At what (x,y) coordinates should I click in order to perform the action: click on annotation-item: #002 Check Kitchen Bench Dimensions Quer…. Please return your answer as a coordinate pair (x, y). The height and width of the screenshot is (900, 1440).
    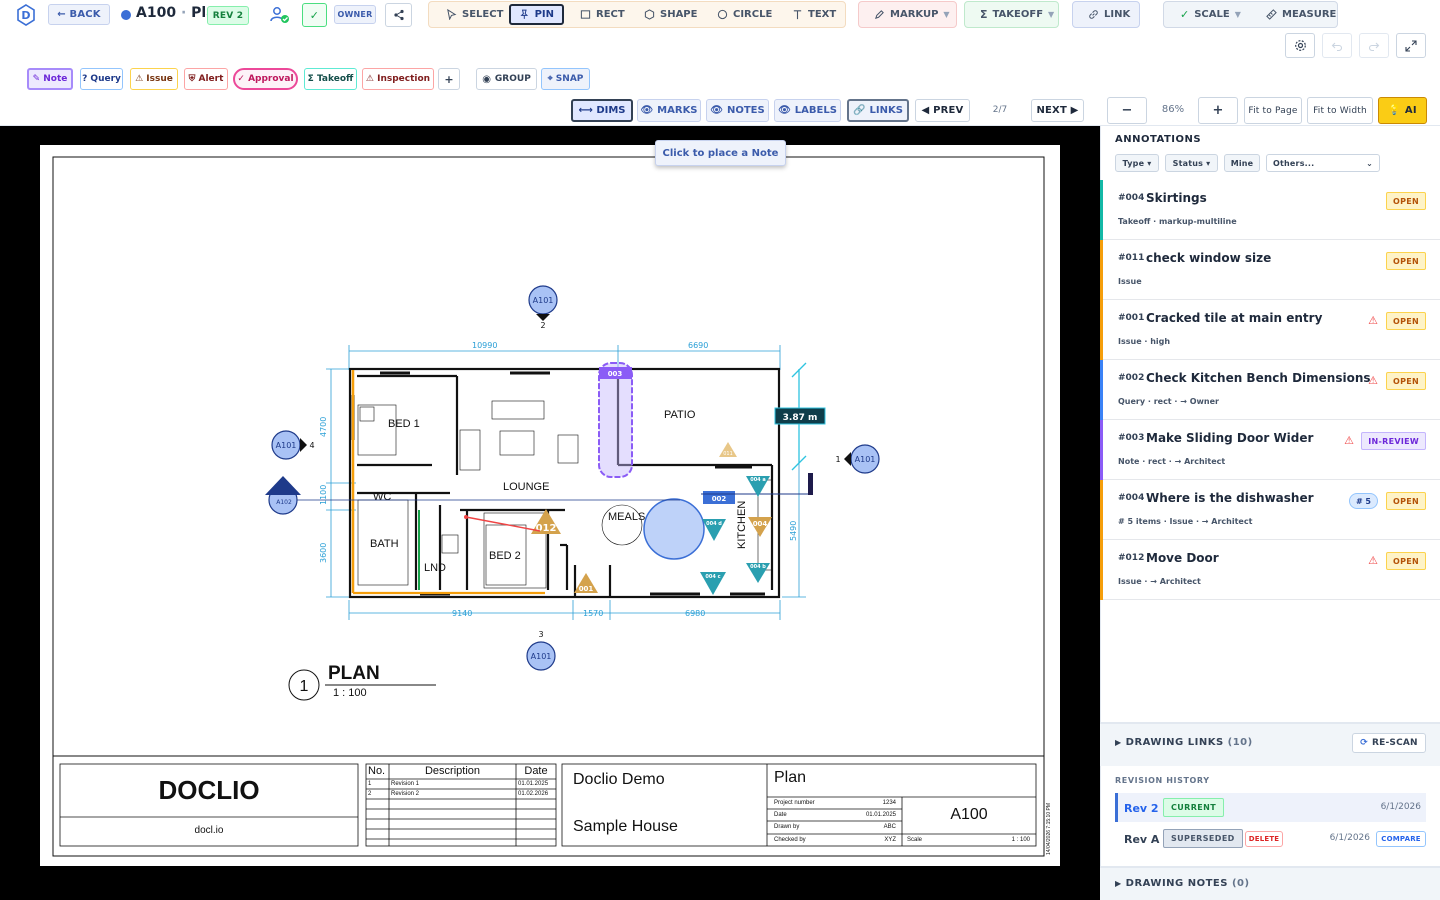
    Looking at the image, I should click on (1270, 390).